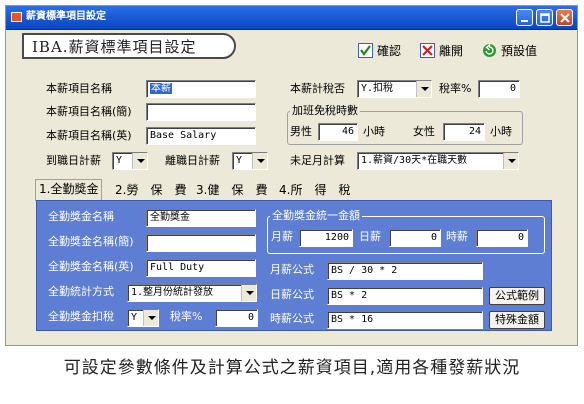  What do you see at coordinates (517, 320) in the screenshot?
I see `special-amount-button: 特殊金額` at bounding box center [517, 320].